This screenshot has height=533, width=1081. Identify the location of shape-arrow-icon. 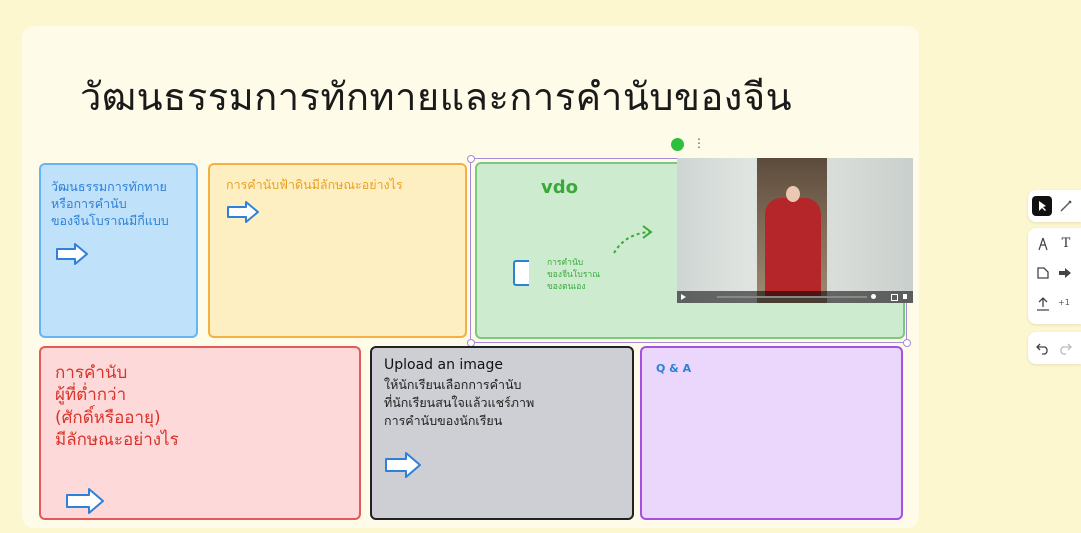
(1065, 273).